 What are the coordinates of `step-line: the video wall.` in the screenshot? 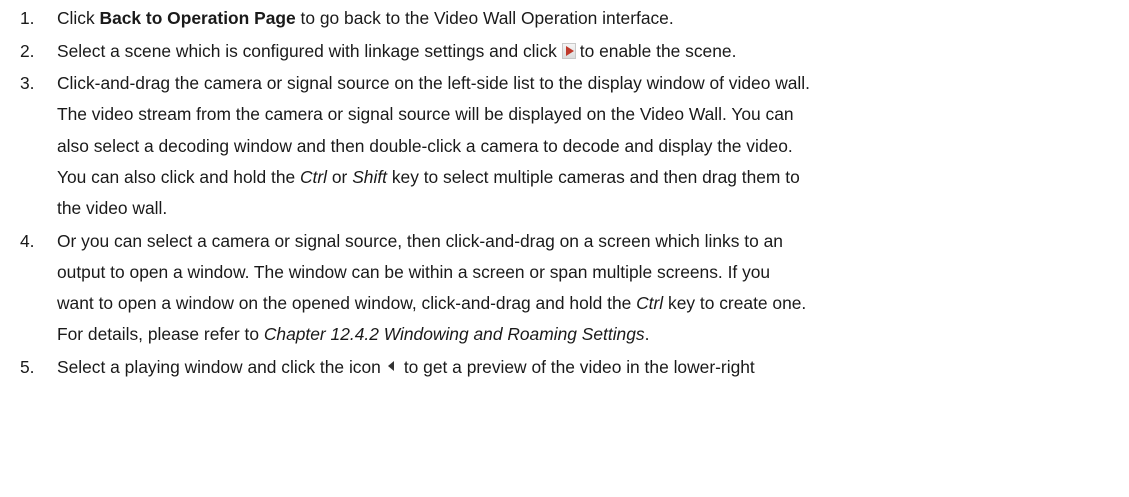 It's located at (112, 208).